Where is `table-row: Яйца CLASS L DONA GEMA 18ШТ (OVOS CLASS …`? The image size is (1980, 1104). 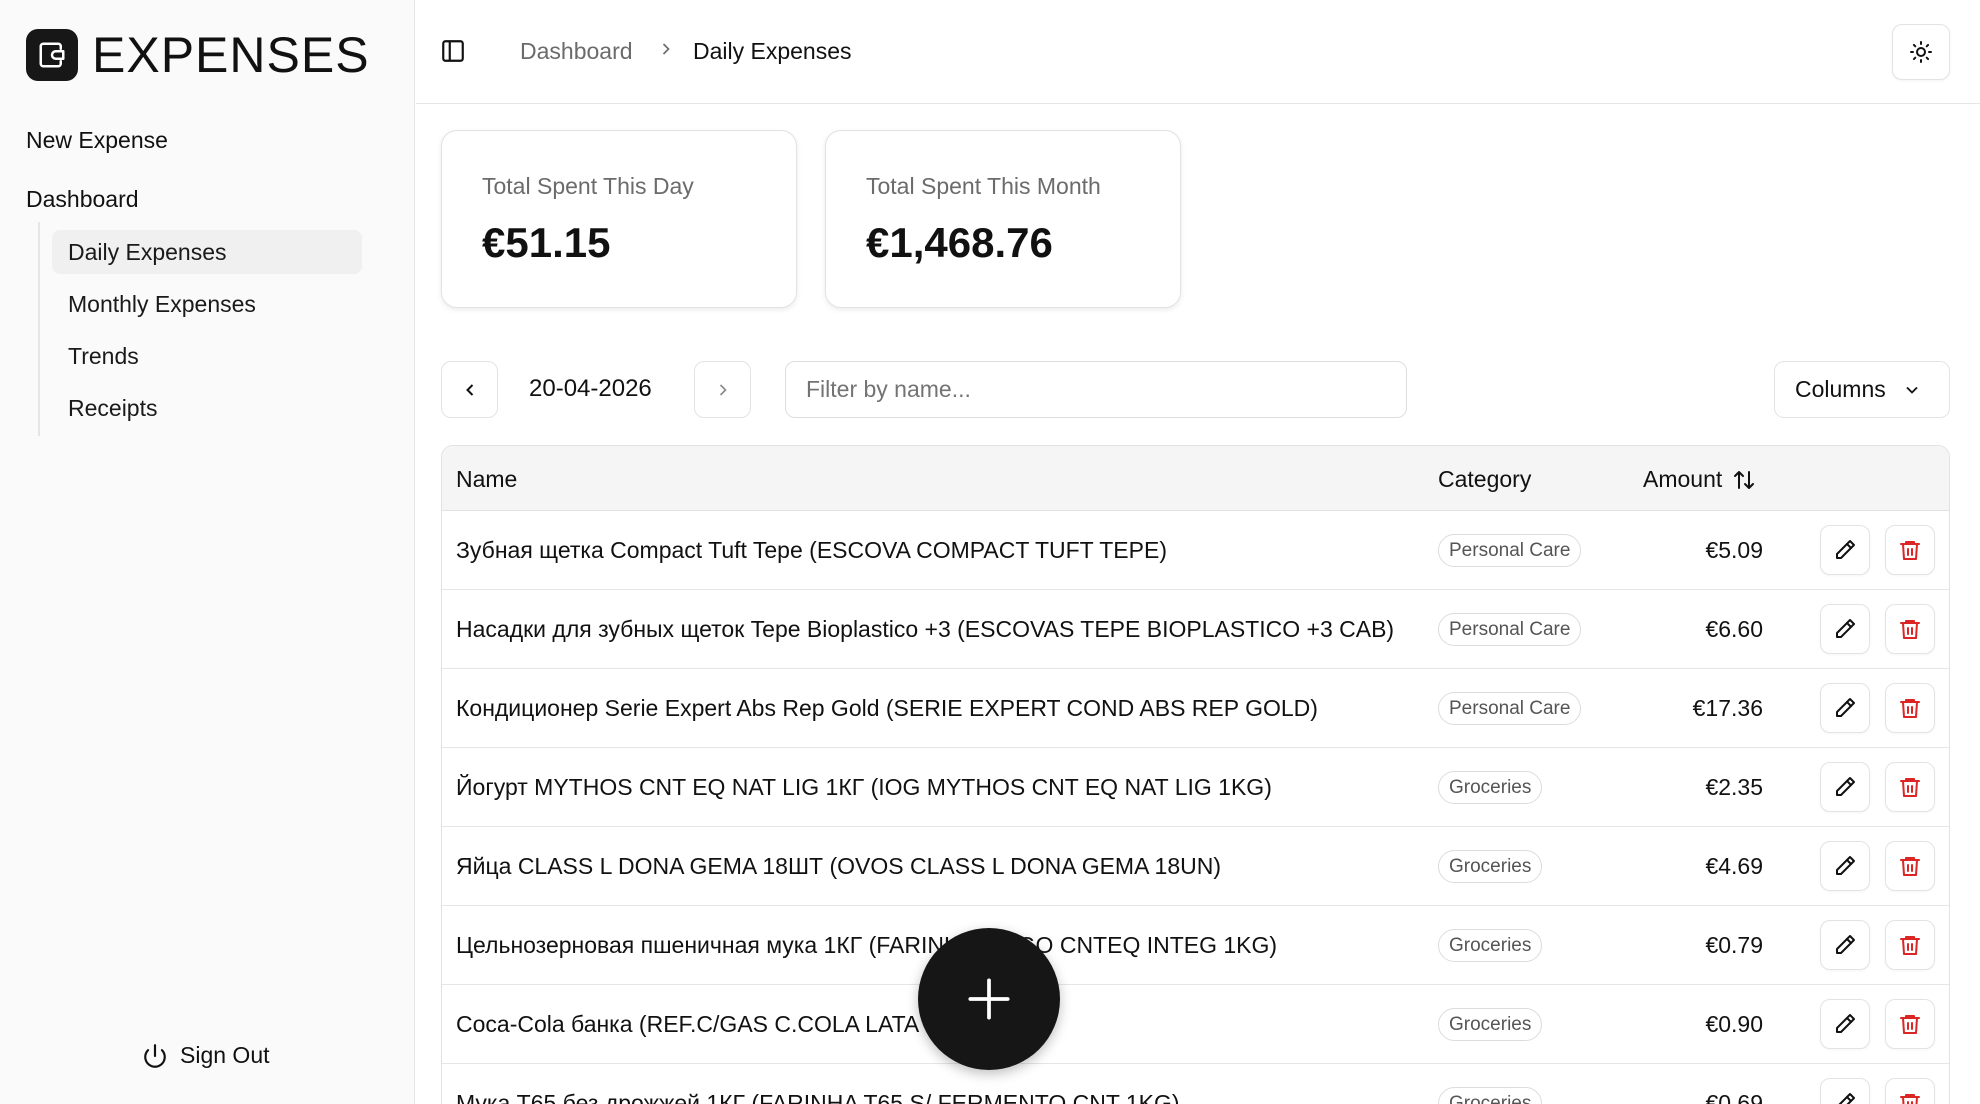
table-row: Яйца CLASS L DONA GEMA 18ШТ (OVOS CLASS … is located at coordinates (1195, 866).